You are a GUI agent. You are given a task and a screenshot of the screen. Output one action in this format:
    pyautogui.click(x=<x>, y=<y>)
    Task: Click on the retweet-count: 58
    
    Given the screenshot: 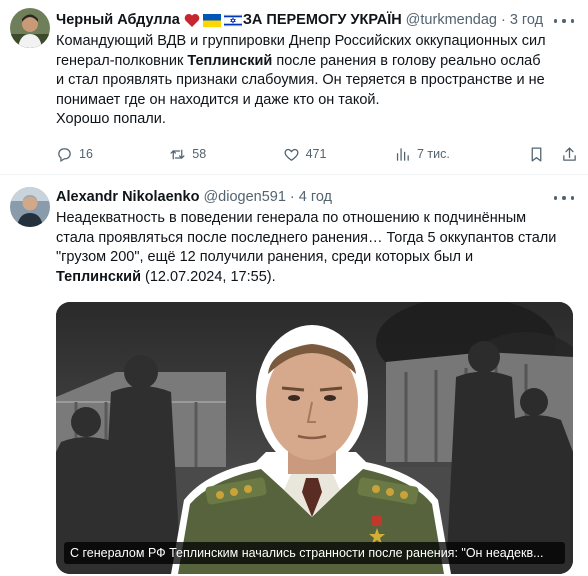 What is the action you would take?
    pyautogui.click(x=199, y=154)
    